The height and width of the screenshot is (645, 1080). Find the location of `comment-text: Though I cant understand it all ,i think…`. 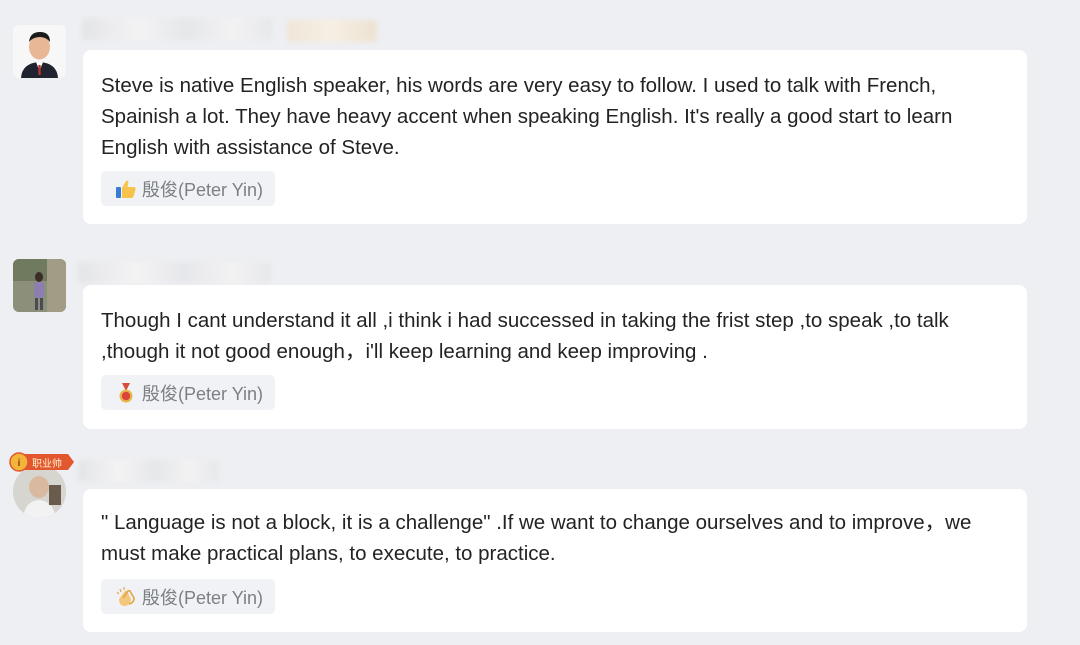

comment-text: Though I cant understand it all ,i think… is located at coordinates (525, 336).